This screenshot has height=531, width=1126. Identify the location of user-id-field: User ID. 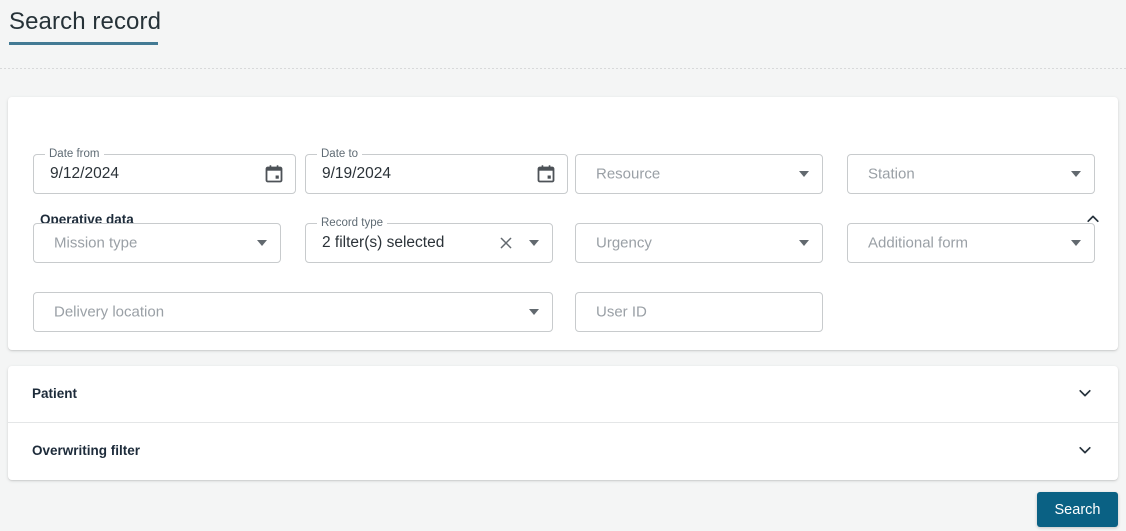
(699, 312).